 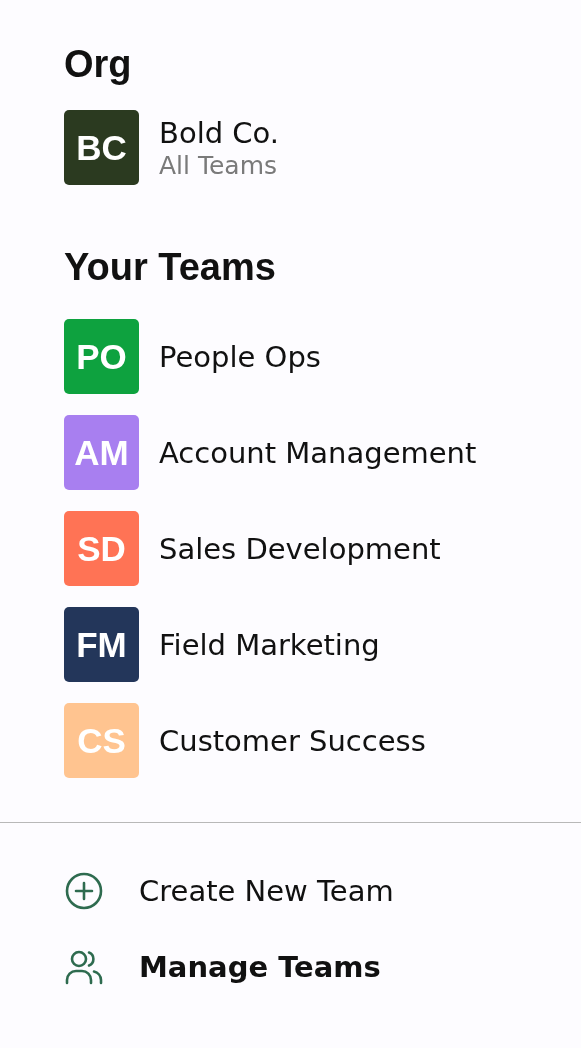 What do you see at coordinates (84, 891) in the screenshot?
I see `plus-circle-icon` at bounding box center [84, 891].